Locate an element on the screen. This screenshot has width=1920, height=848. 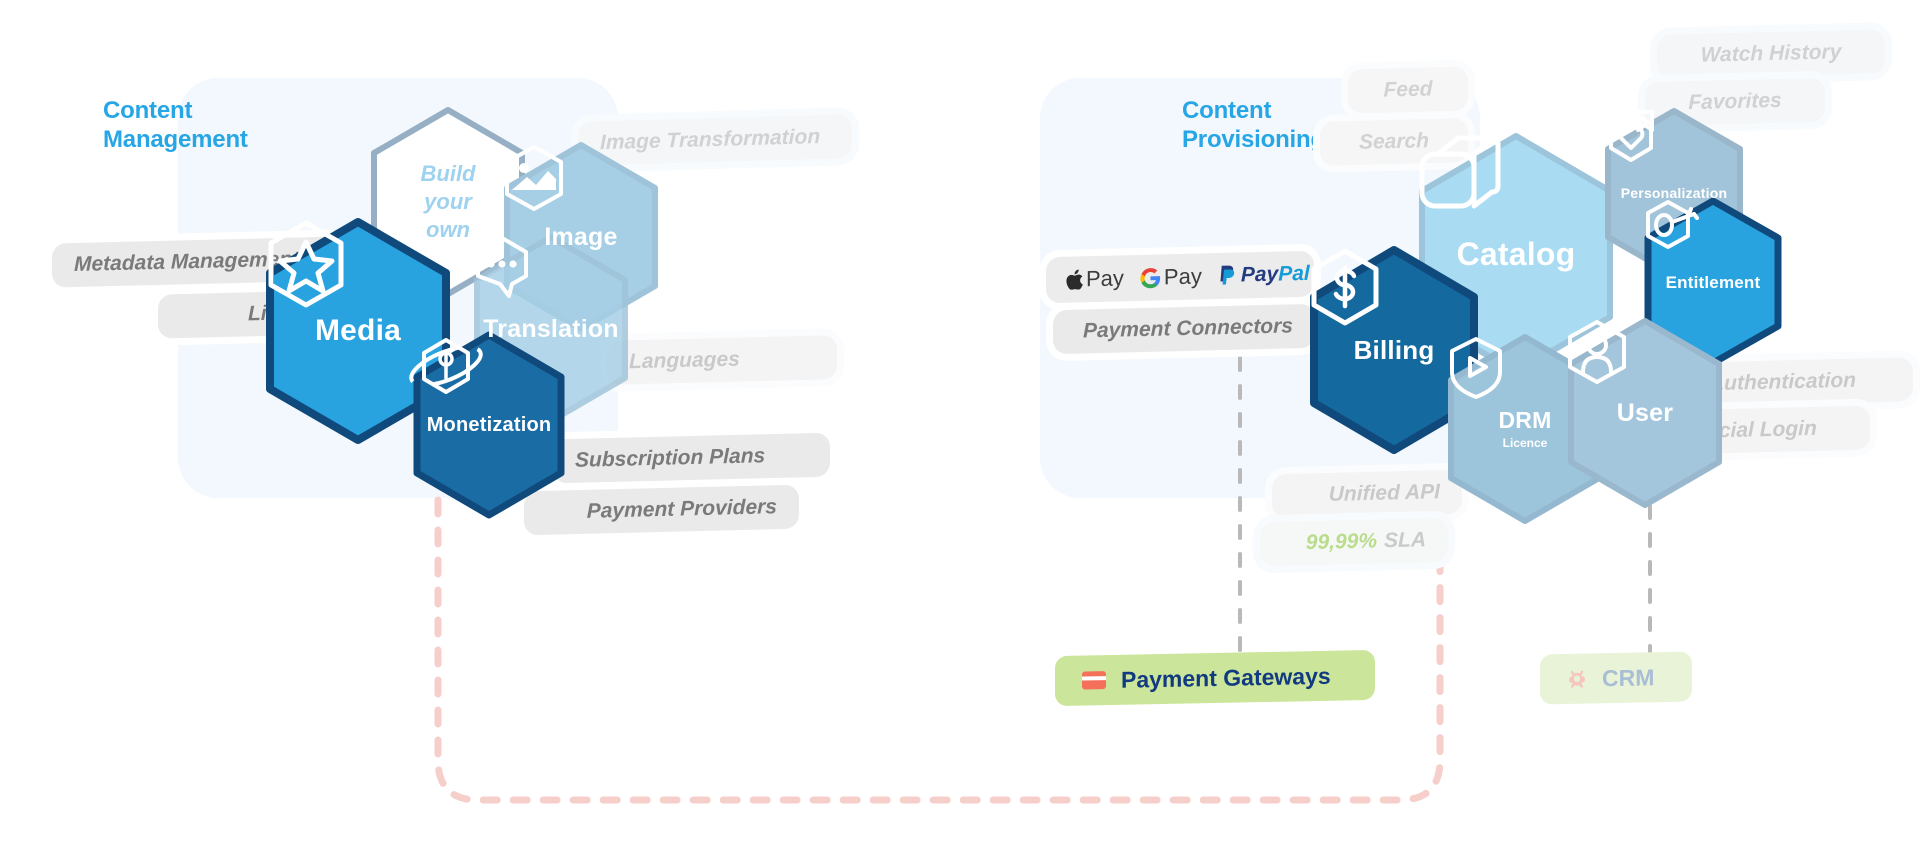
dollar-hex-icon is located at coordinates (1345, 287).